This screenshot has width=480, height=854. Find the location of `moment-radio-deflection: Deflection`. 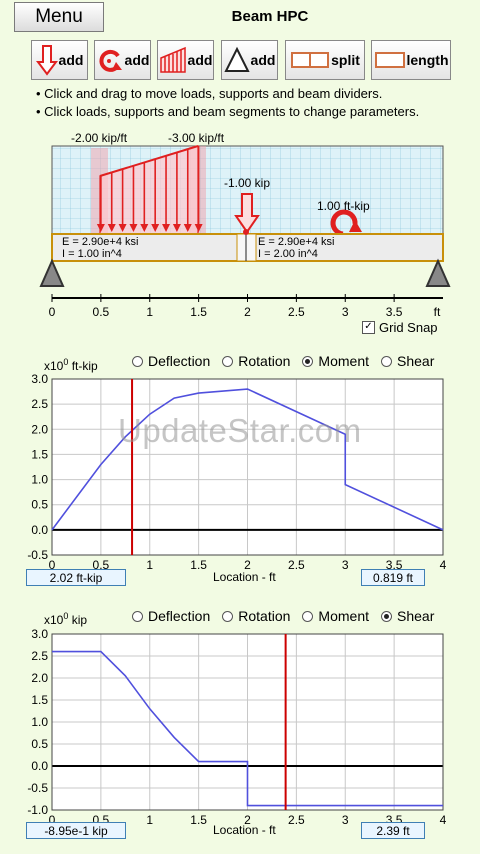

moment-radio-deflection: Deflection is located at coordinates (171, 361).